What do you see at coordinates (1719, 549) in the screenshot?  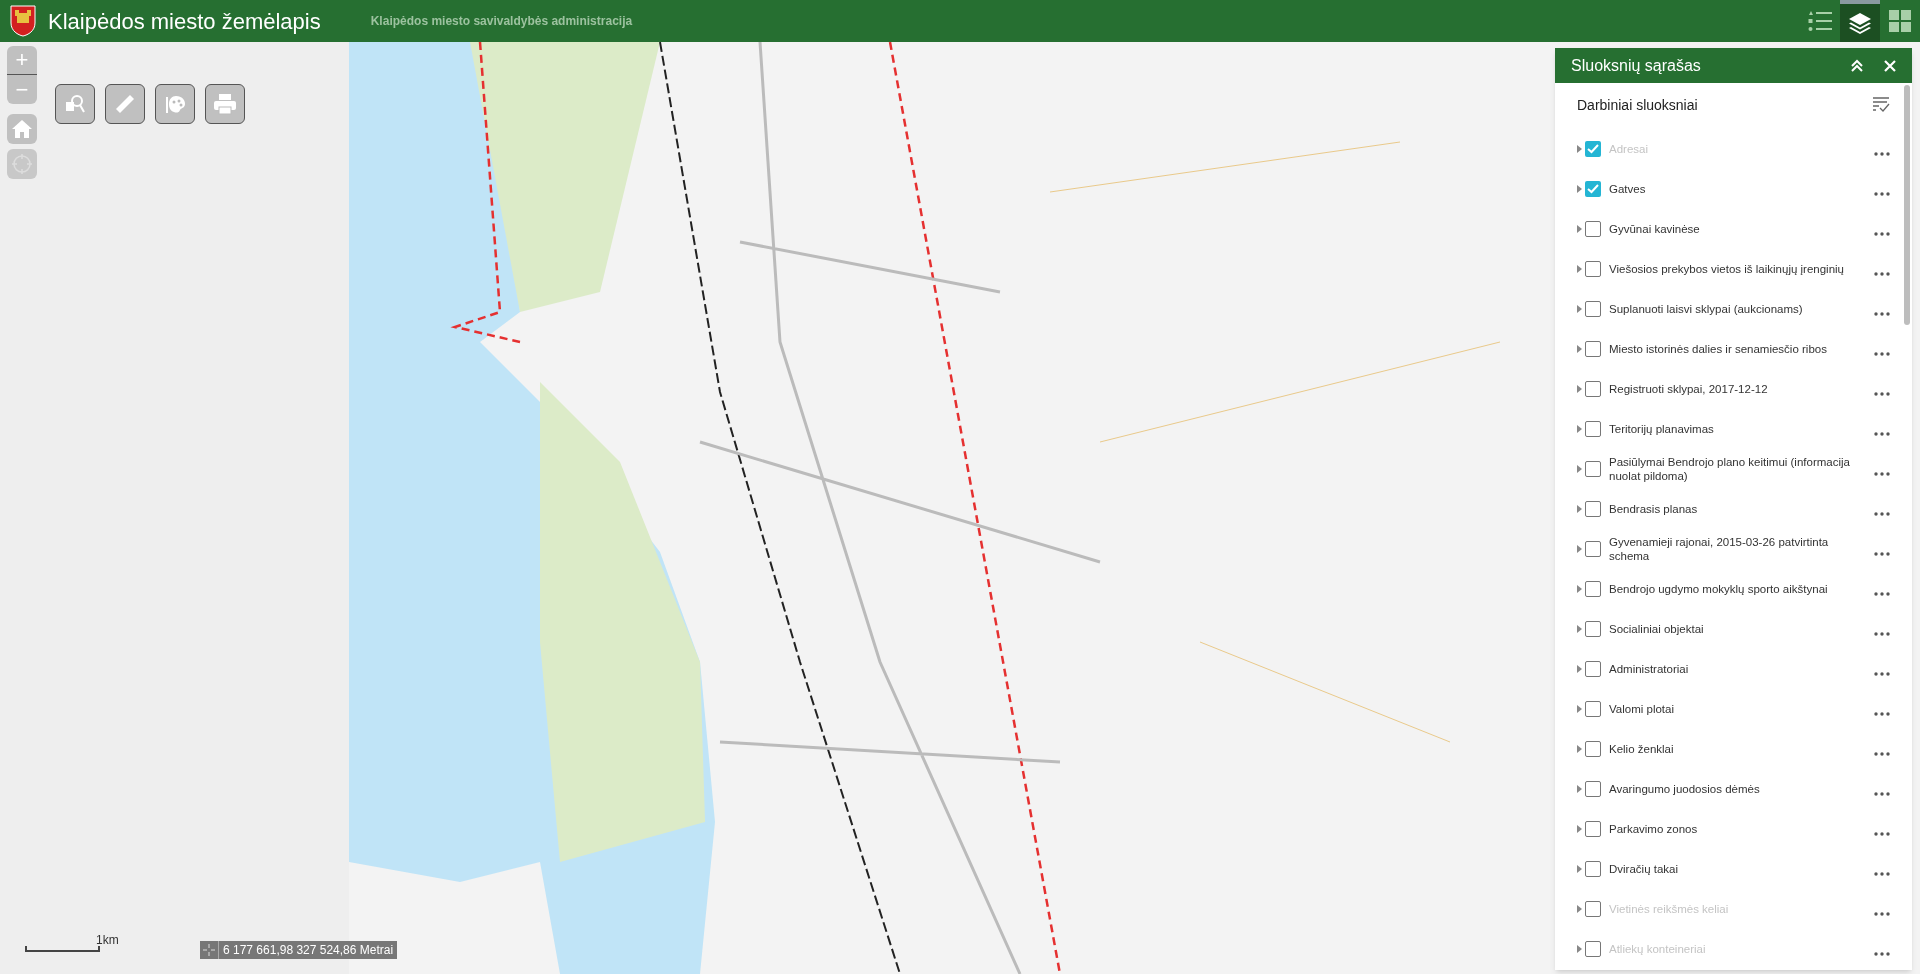 I see `layer-name: Gyvenamieji rajonai, 2015-03-26 patvirtinta schema` at bounding box center [1719, 549].